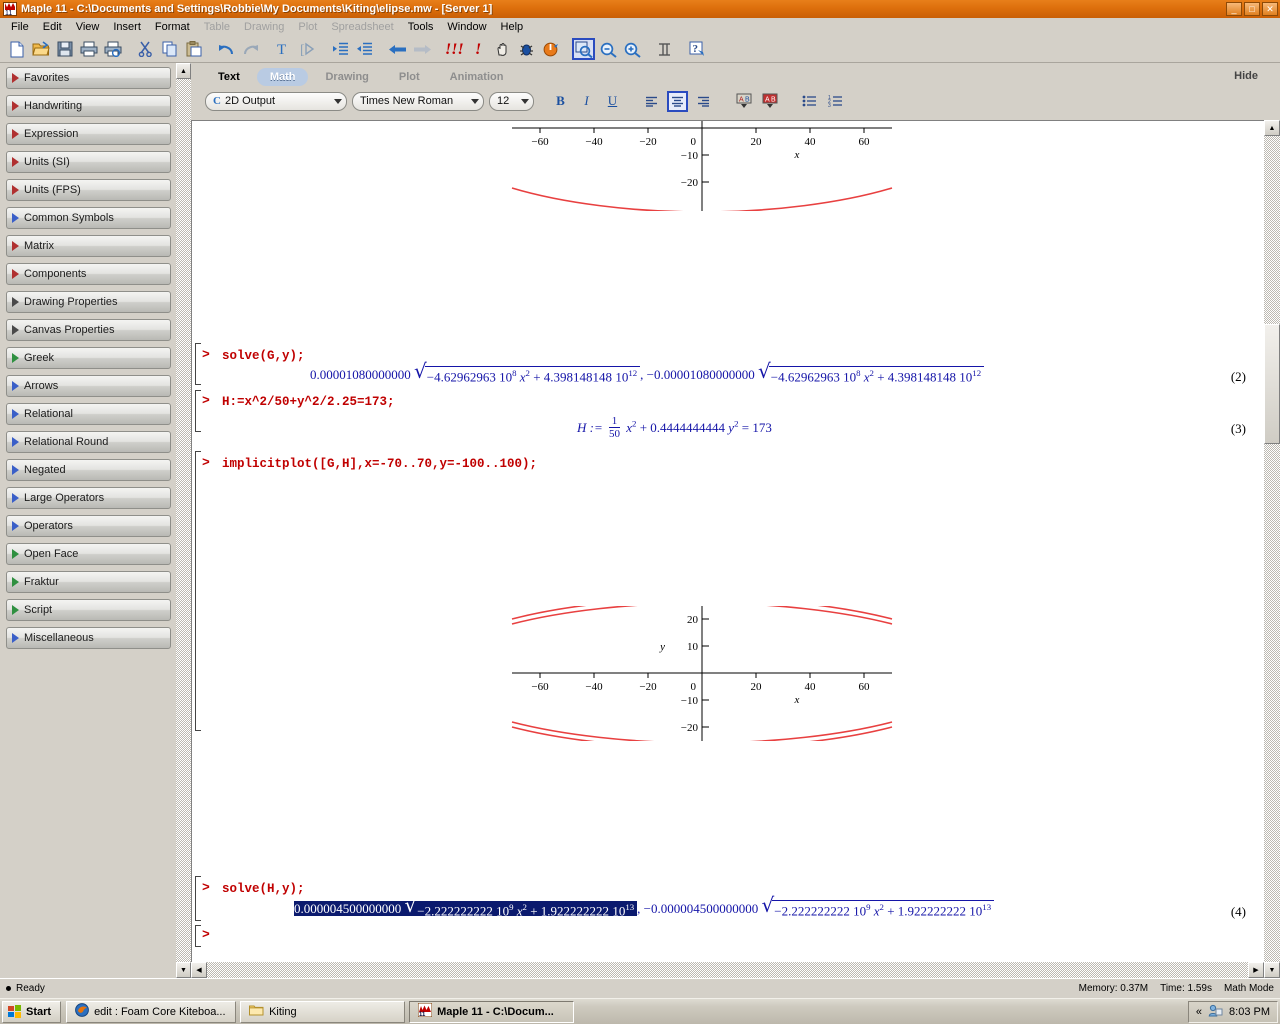 The height and width of the screenshot is (1024, 1280). What do you see at coordinates (454, 49) in the screenshot?
I see `execute-all-icon: !!!` at bounding box center [454, 49].